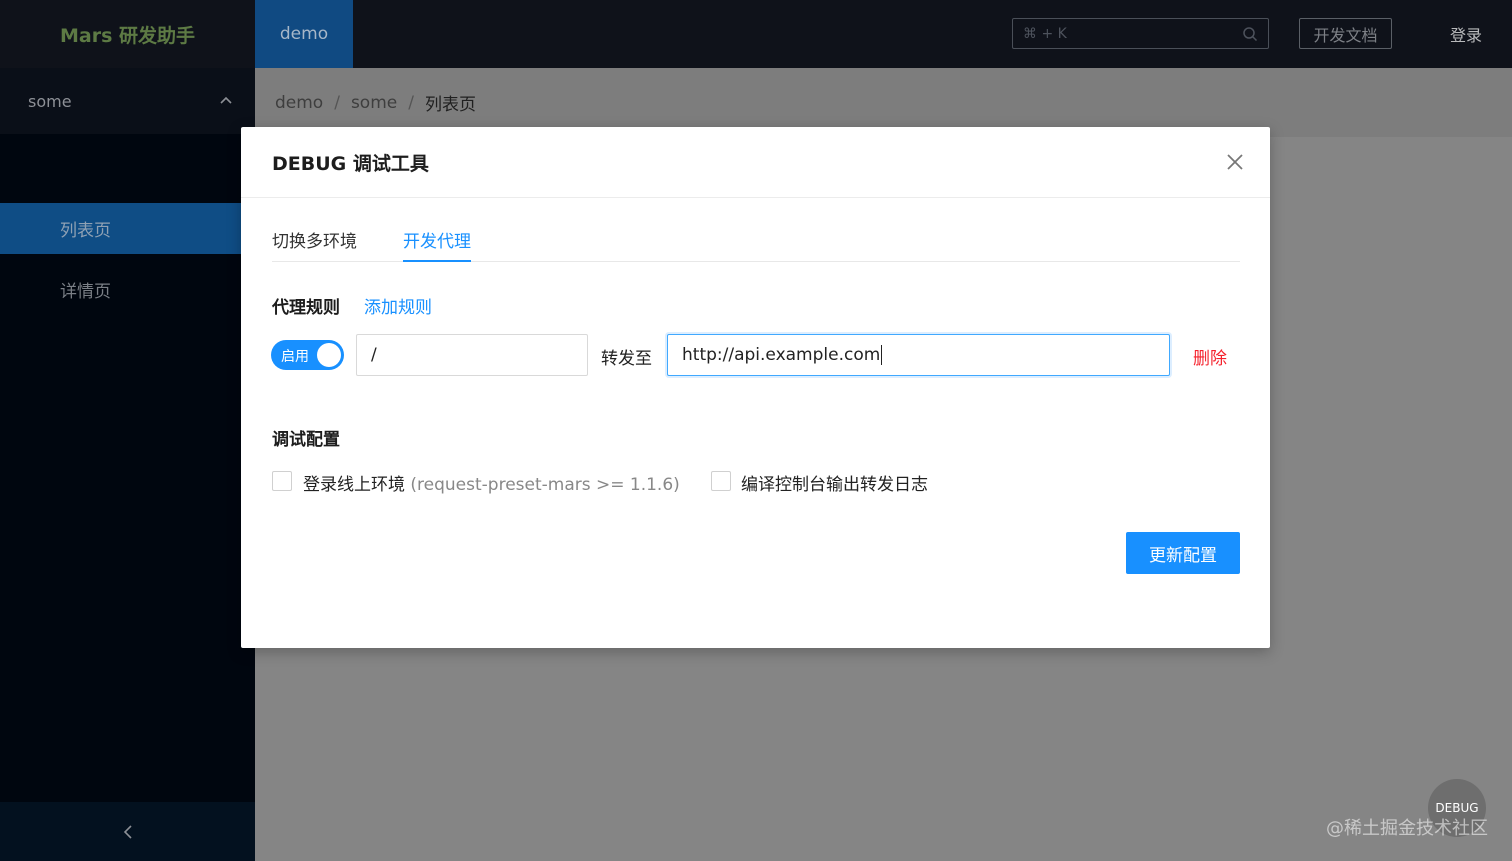  Describe the element at coordinates (1210, 356) in the screenshot. I see `delete-rule-link: 删除` at that location.